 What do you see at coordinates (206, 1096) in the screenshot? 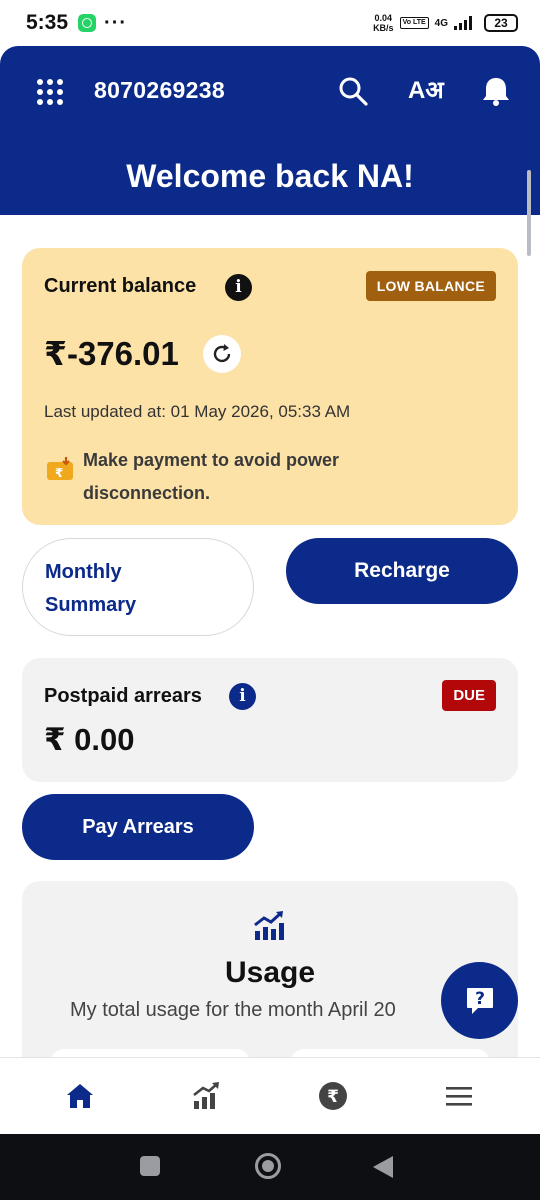
I see `stats-icon` at bounding box center [206, 1096].